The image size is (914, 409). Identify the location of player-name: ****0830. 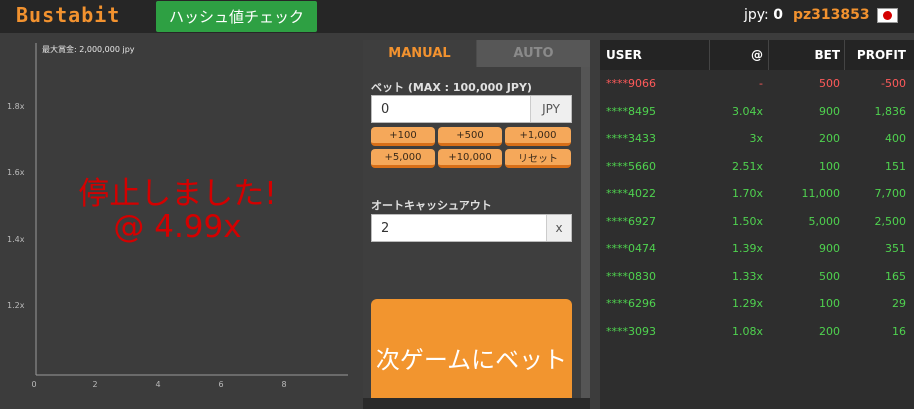
(631, 276).